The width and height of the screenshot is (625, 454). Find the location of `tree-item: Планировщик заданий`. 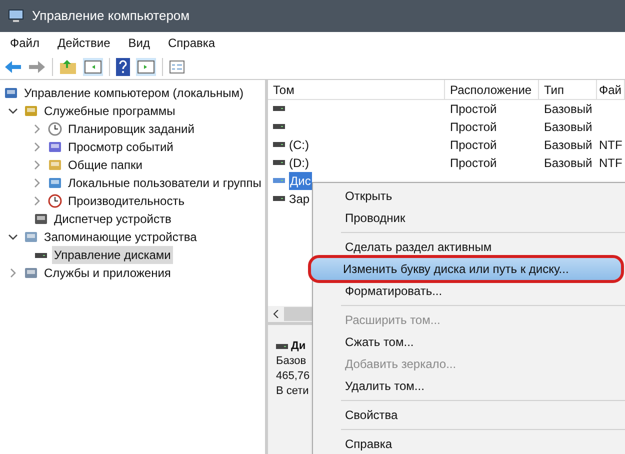

tree-item: Планировщик заданий is located at coordinates (131, 129).